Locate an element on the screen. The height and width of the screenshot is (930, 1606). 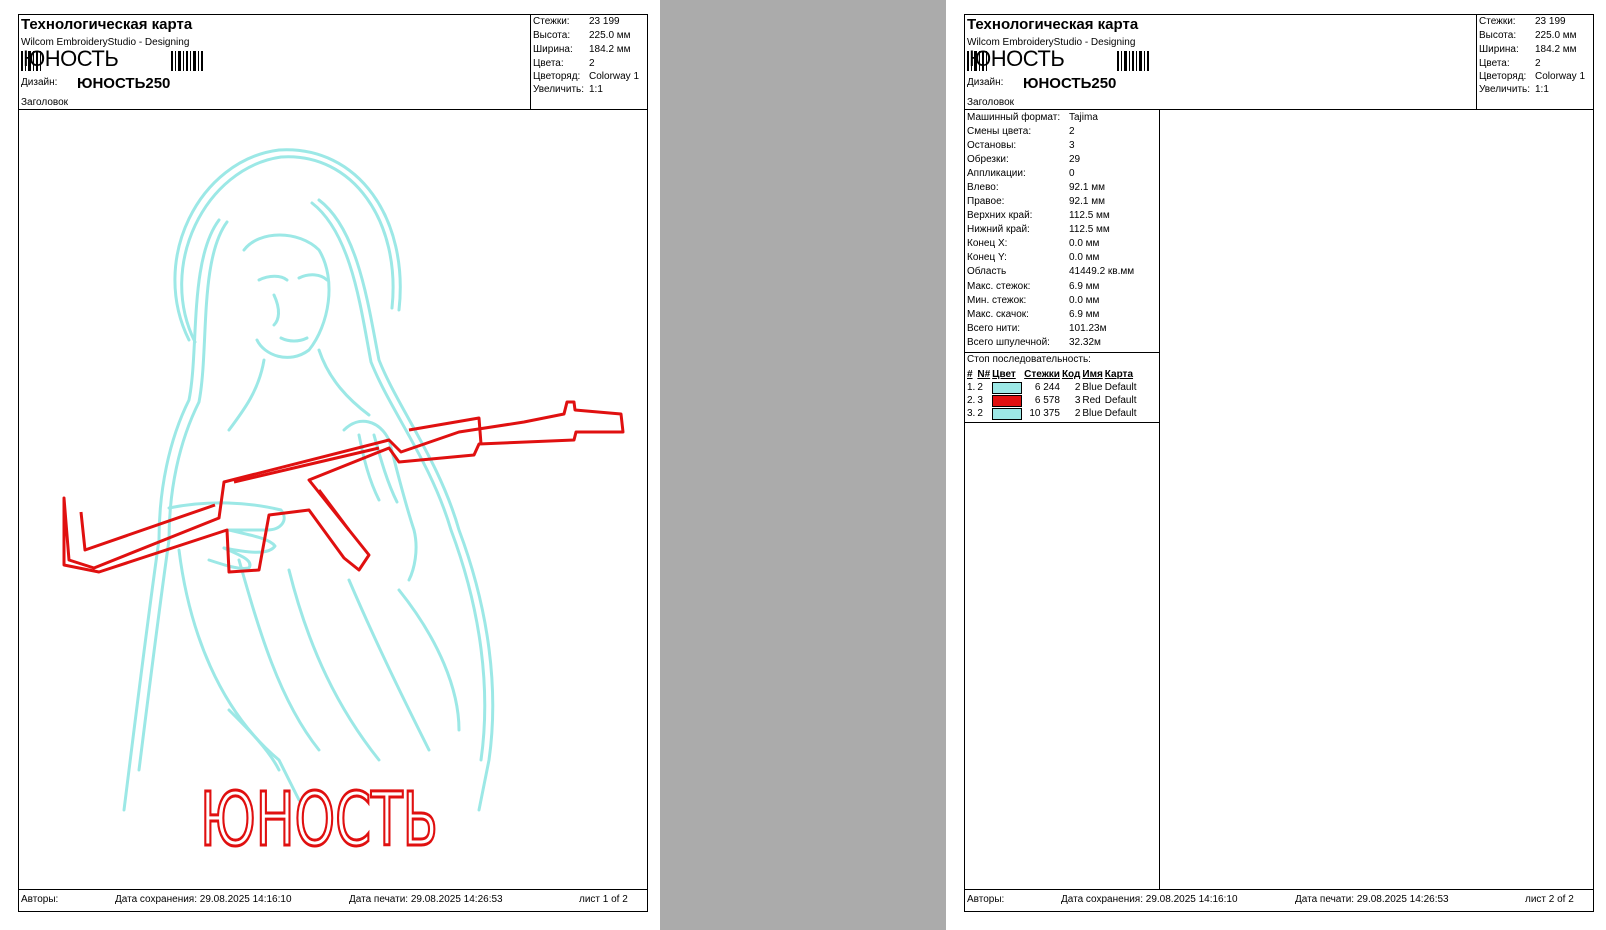
row-name: Red is located at coordinates (1091, 400).